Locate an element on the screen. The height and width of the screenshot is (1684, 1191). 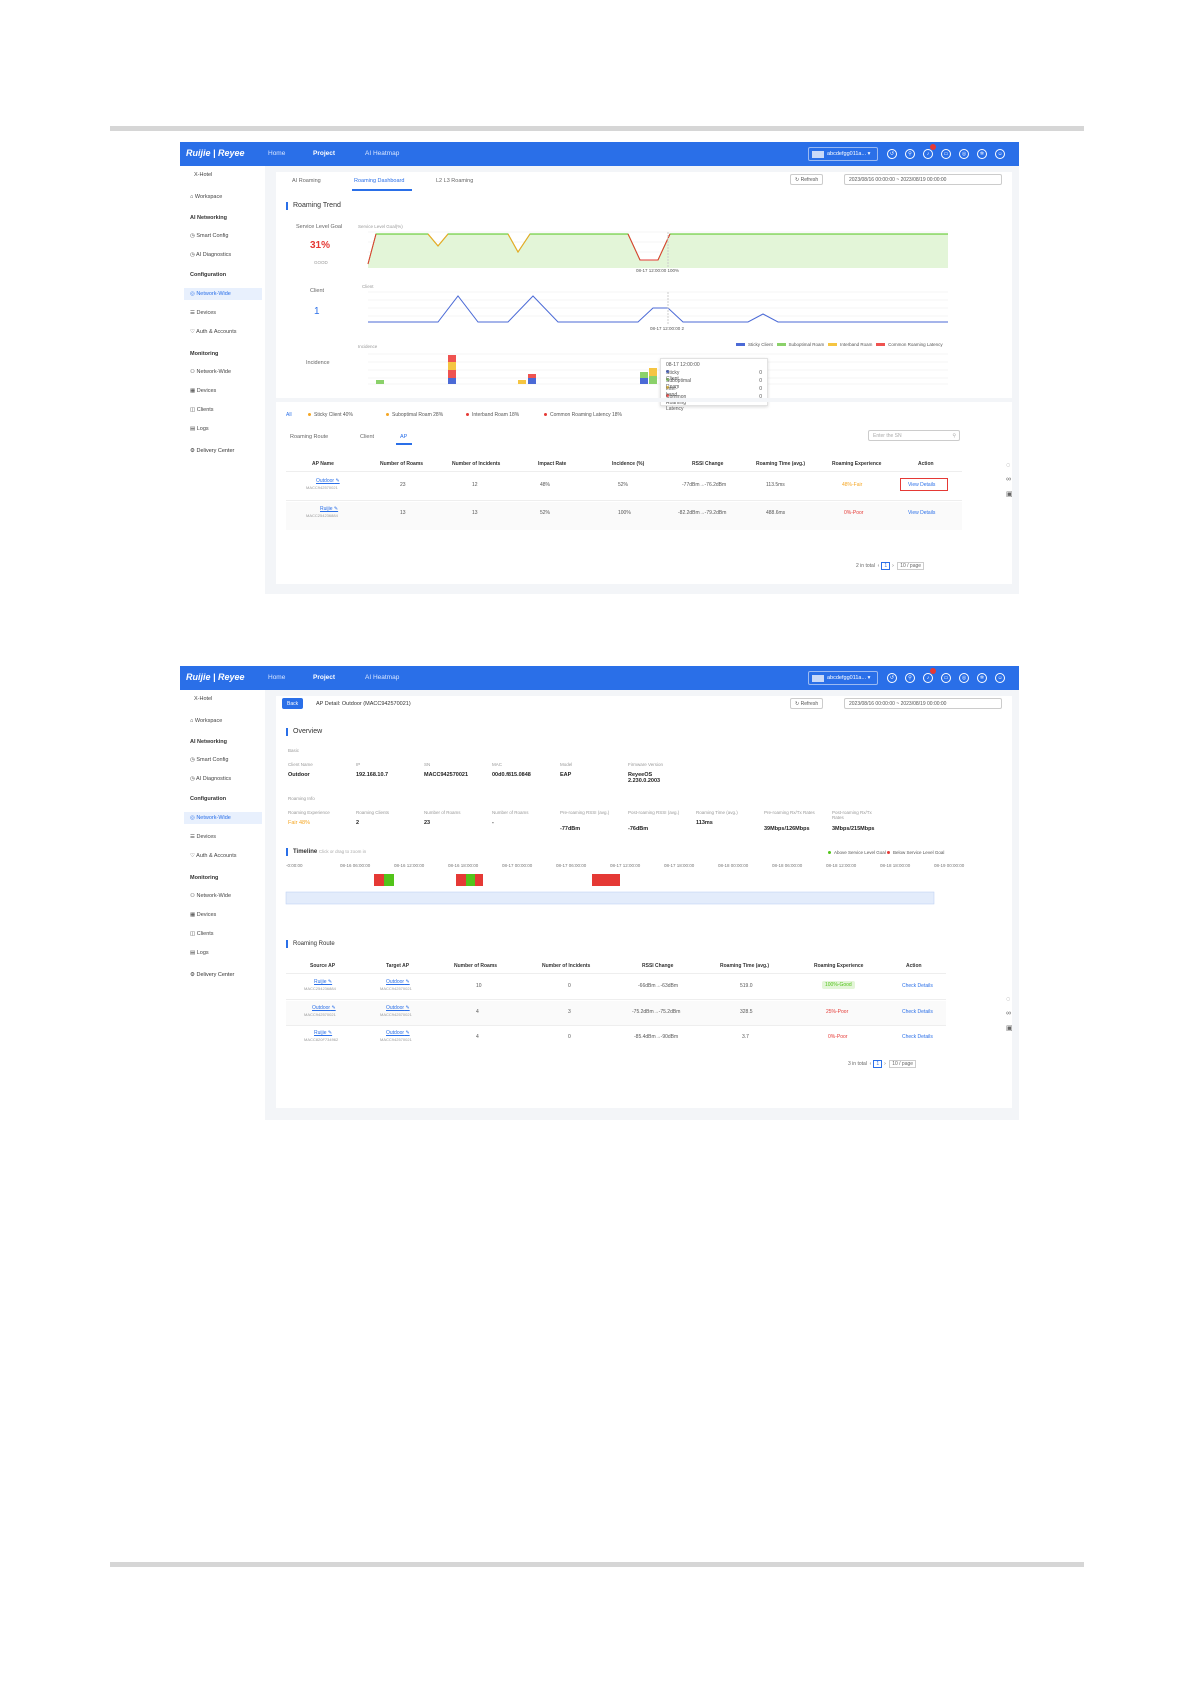
filter-subopt: Suboptimal Roam 28% is located at coordinates (414, 415).